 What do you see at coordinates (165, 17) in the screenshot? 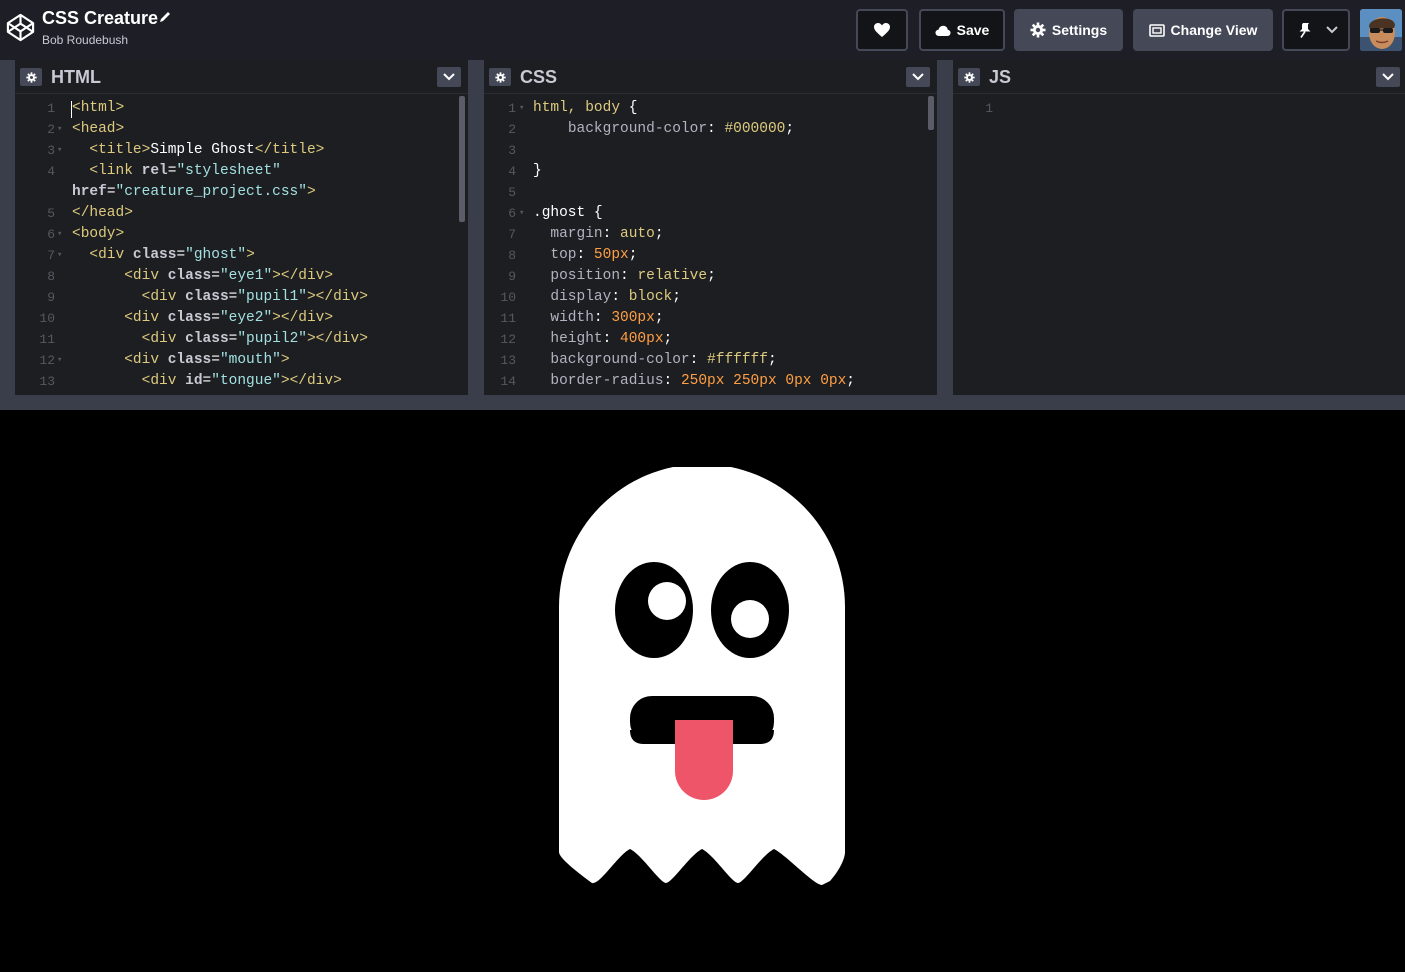
I see `edit-pencil-icon` at bounding box center [165, 17].